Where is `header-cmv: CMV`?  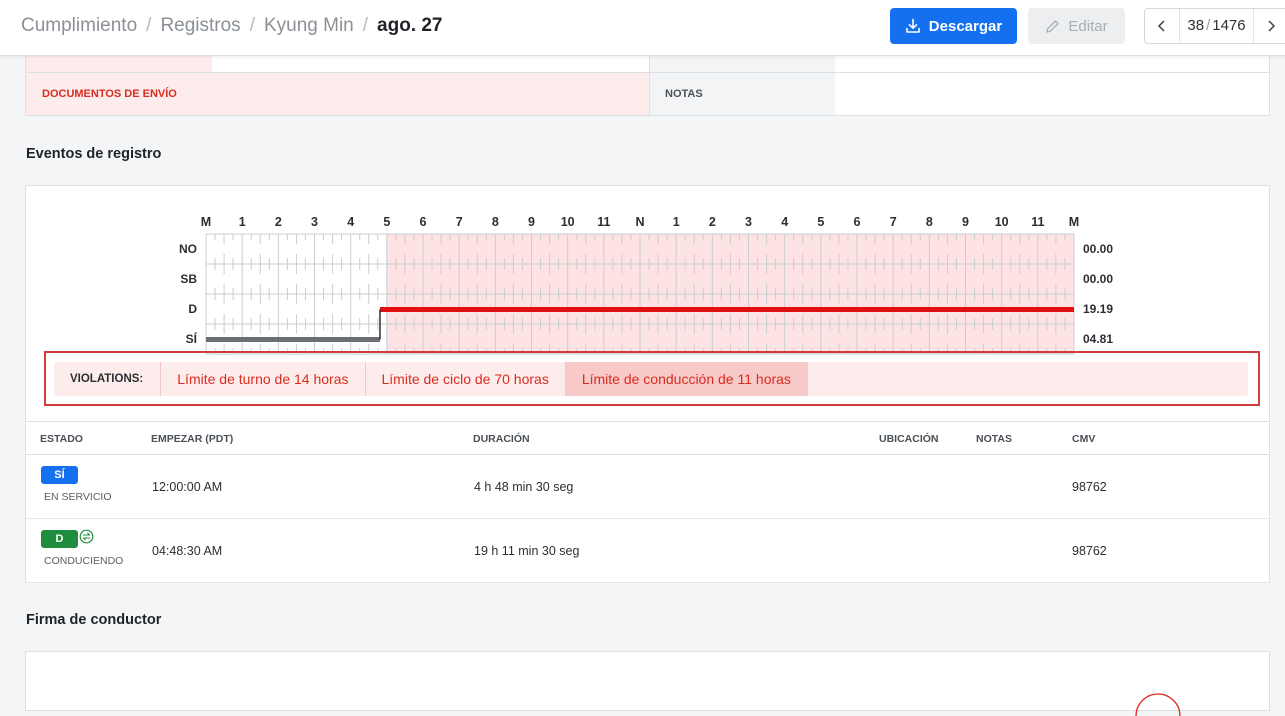
header-cmv: CMV is located at coordinates (1083, 439).